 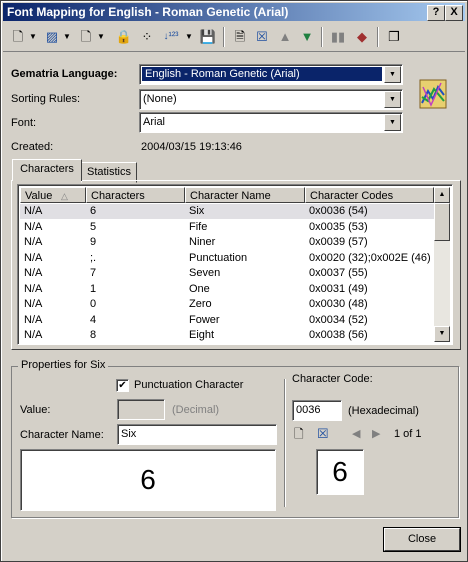 What do you see at coordinates (47, 170) in the screenshot?
I see `tab-characters: Characters` at bounding box center [47, 170].